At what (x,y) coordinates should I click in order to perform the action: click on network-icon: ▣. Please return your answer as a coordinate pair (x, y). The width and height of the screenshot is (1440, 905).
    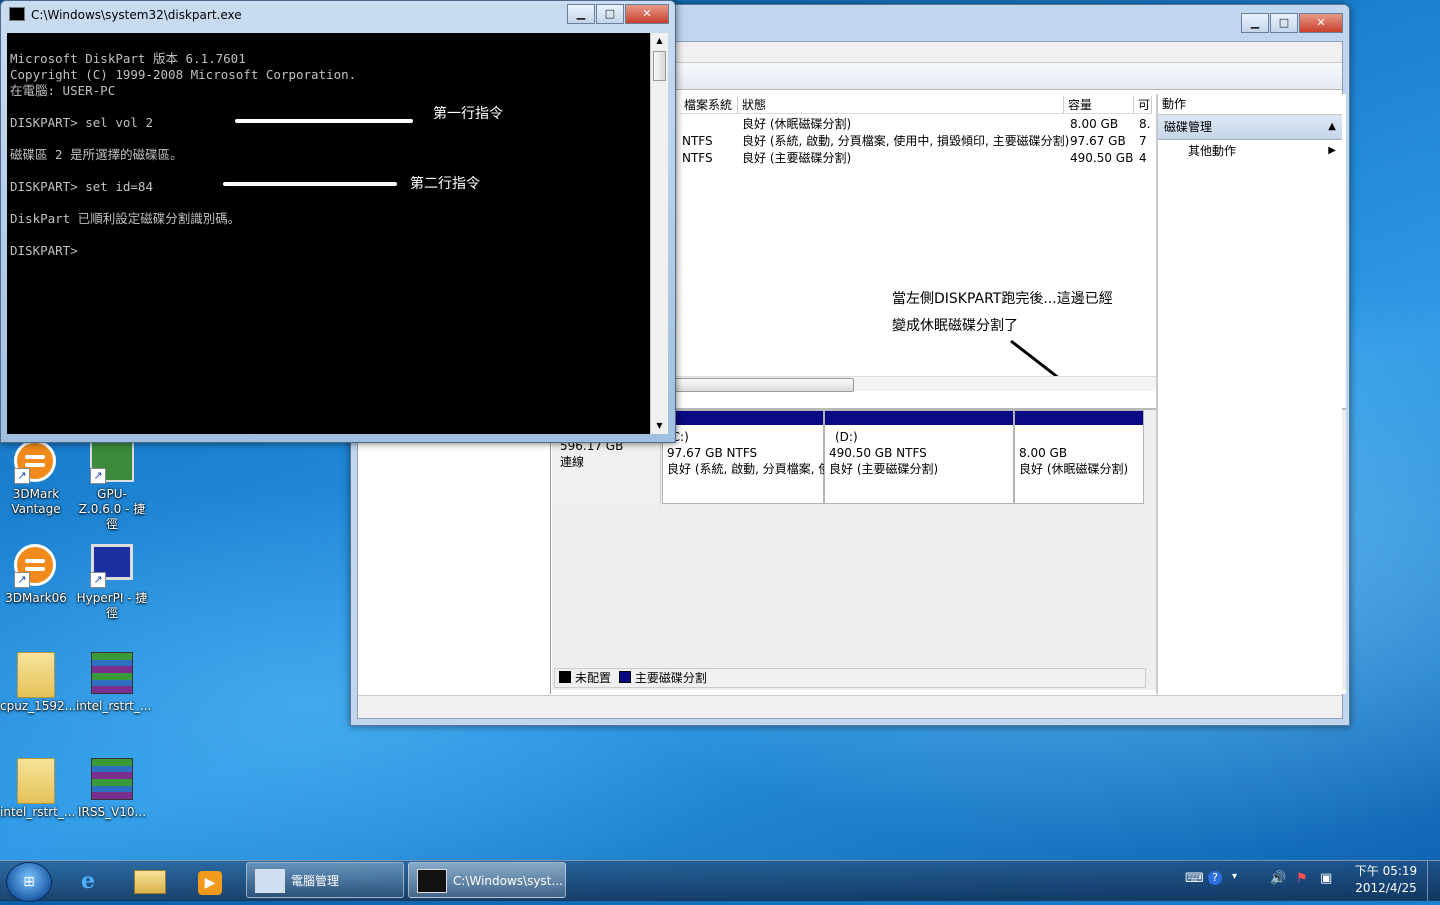
    Looking at the image, I should click on (1326, 878).